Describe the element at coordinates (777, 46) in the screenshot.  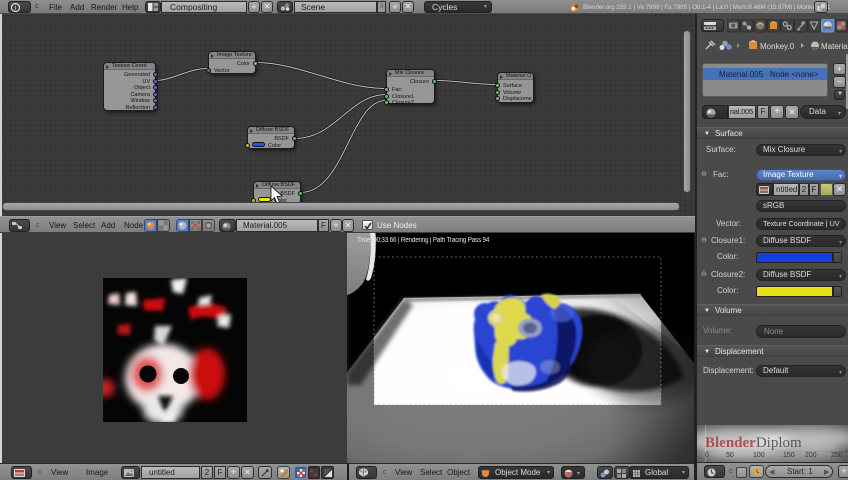
I see `svg-text: Monkey.0` at that location.